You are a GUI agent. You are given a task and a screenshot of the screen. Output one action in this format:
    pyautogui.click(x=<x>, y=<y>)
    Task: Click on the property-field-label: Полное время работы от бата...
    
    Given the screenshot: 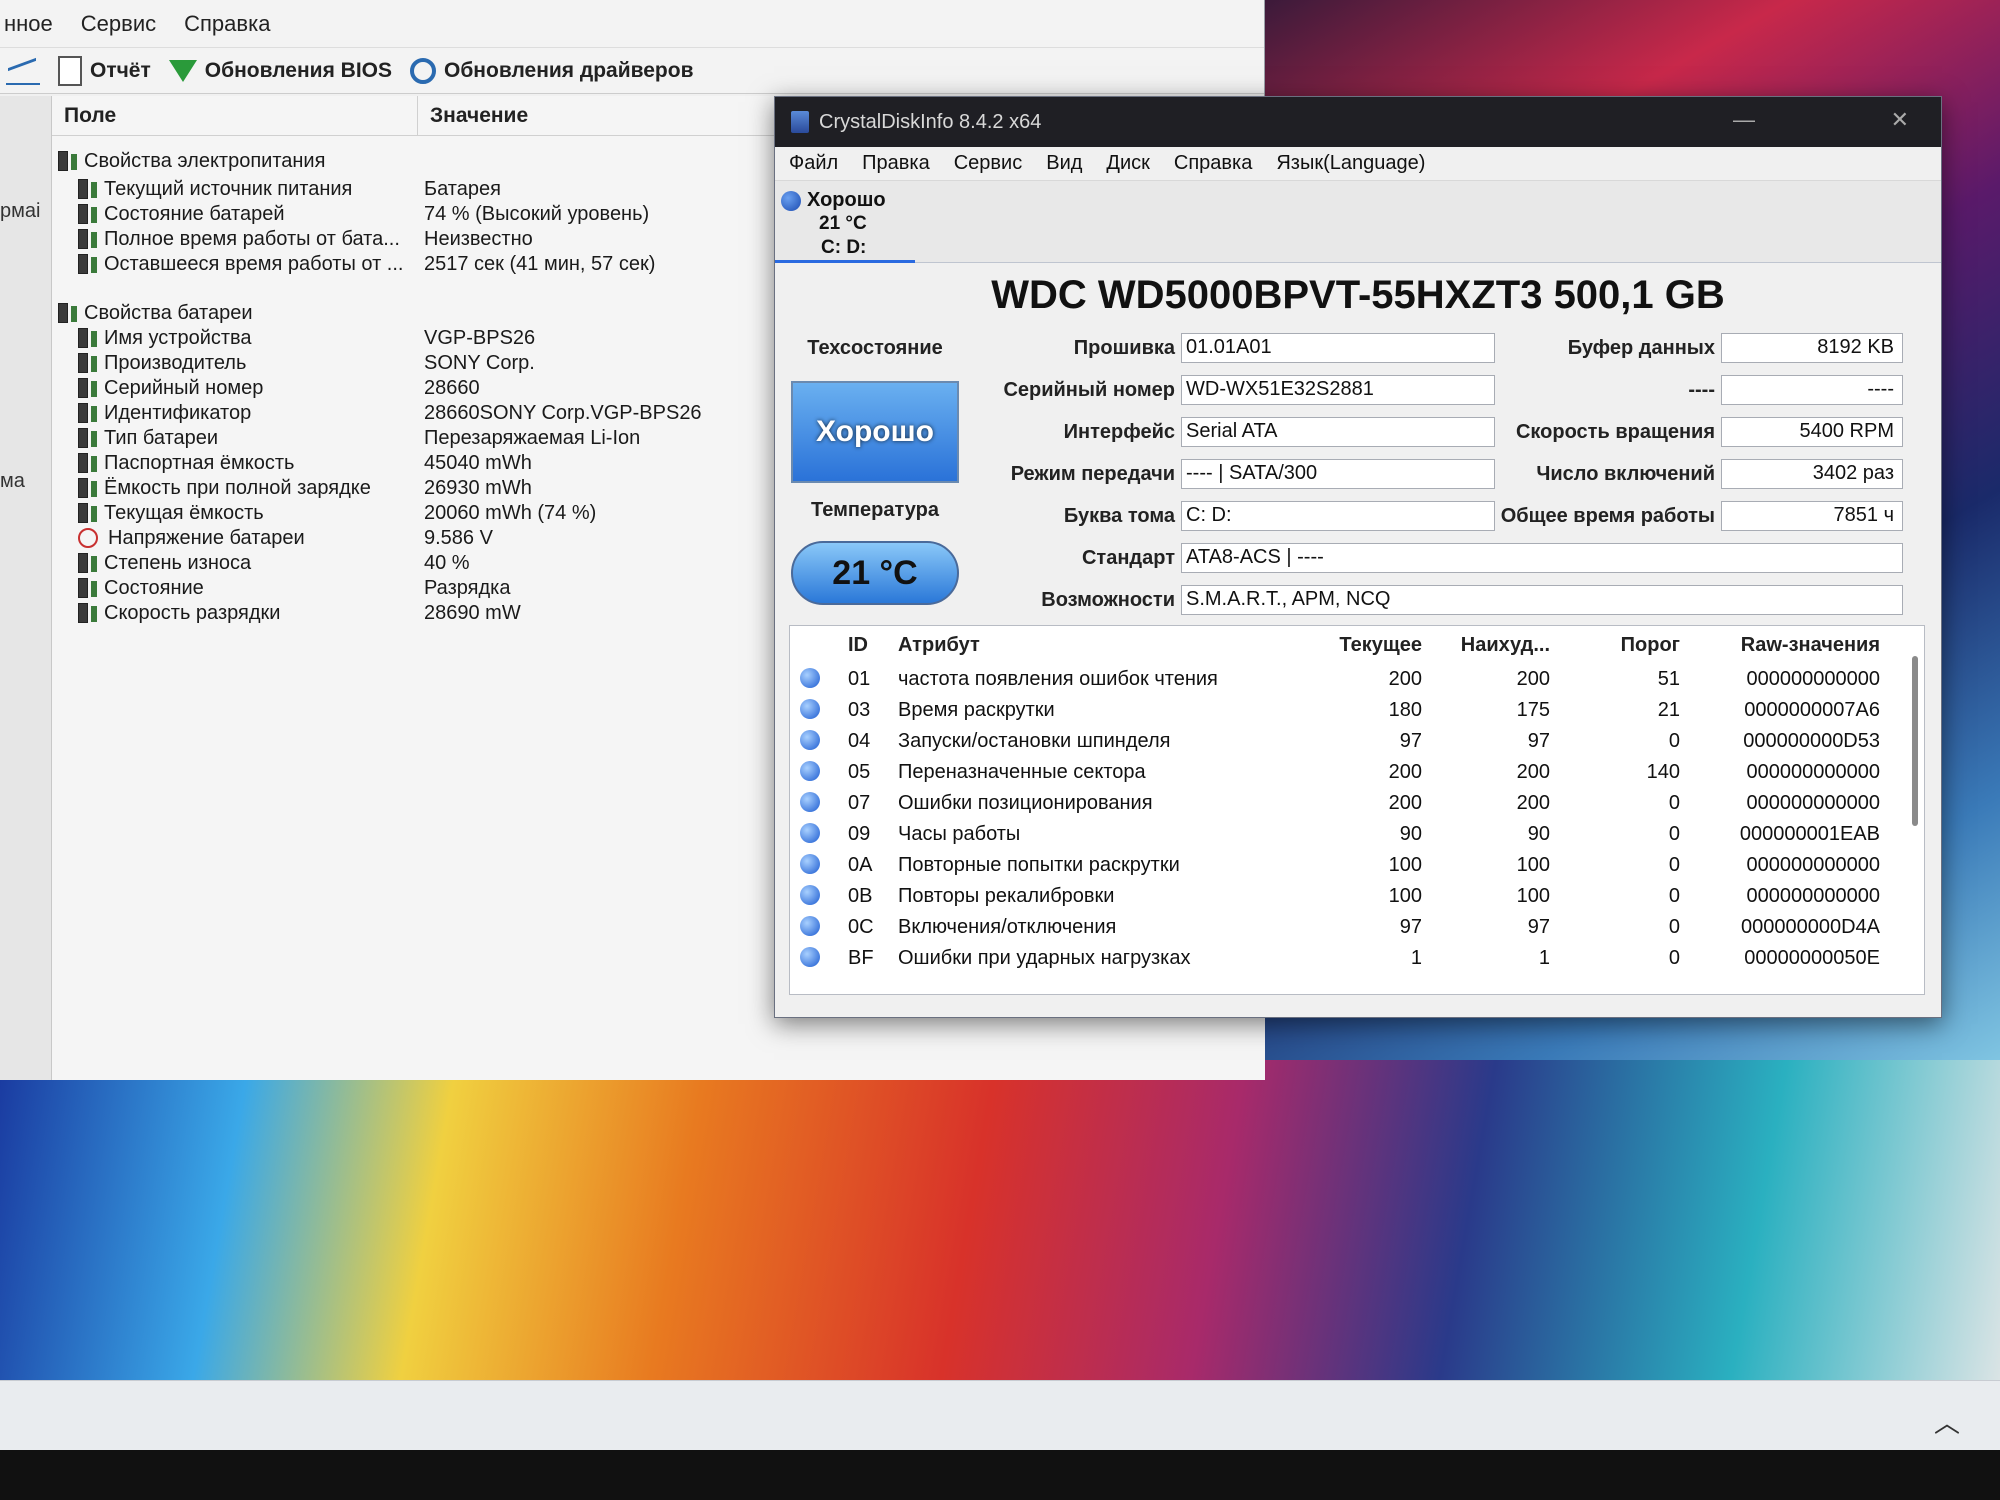 What is the action you would take?
    pyautogui.click(x=252, y=238)
    